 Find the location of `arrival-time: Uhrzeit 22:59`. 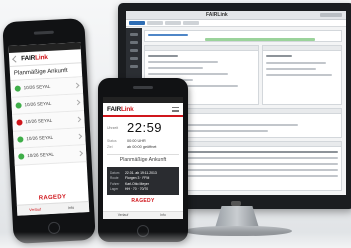

arrival-time: Uhrzeit 22:59 is located at coordinates (143, 126).